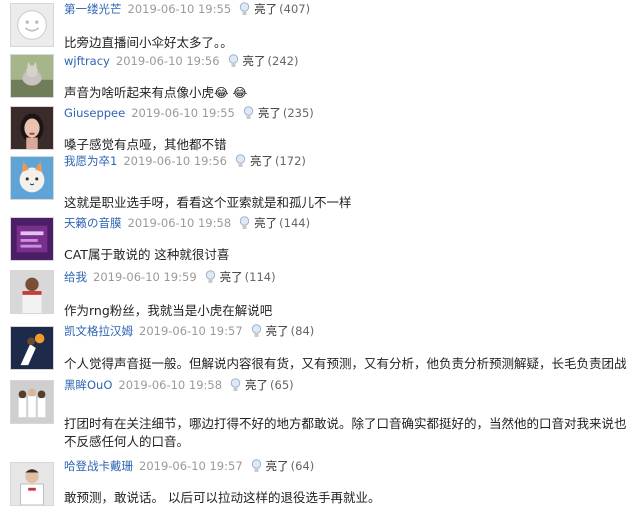 The image size is (640, 511). I want to click on comment-meta: wjftracy 2019-06-10 19:56 亮了 (242), so click(181, 61).